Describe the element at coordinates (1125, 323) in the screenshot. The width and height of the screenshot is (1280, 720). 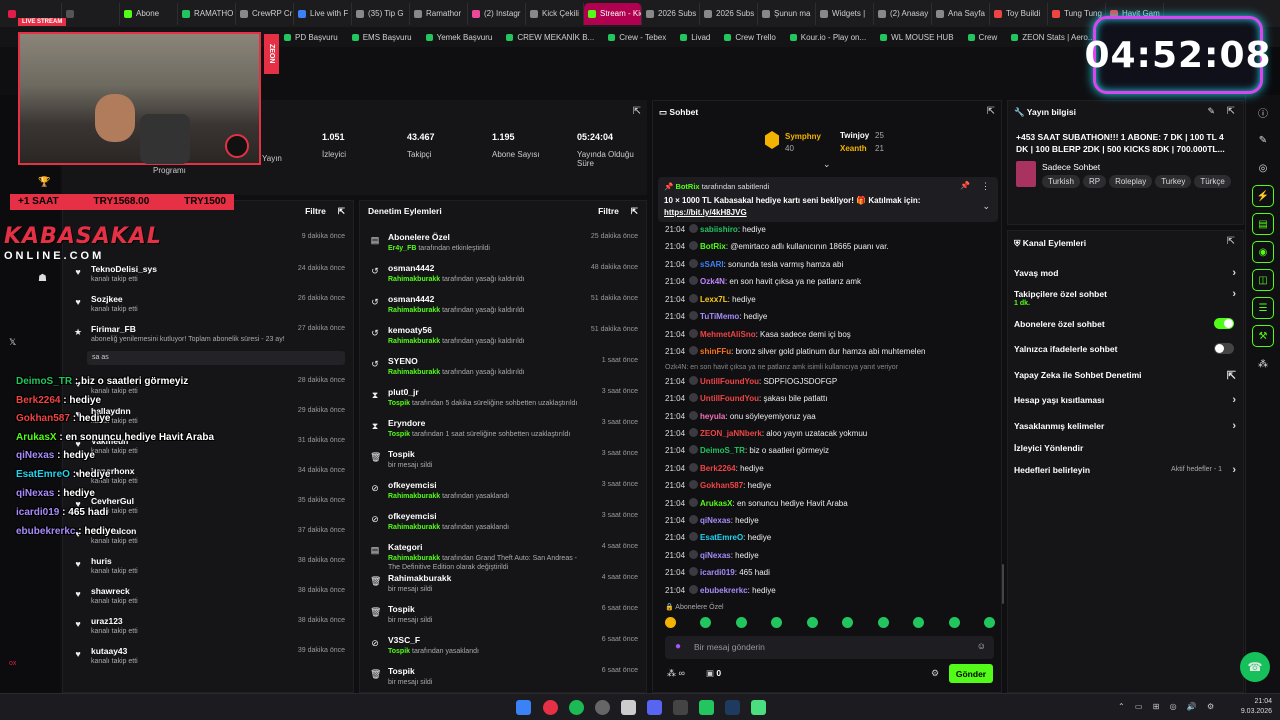
I see `channel-action-item: Abonelere özel sohbet` at that location.